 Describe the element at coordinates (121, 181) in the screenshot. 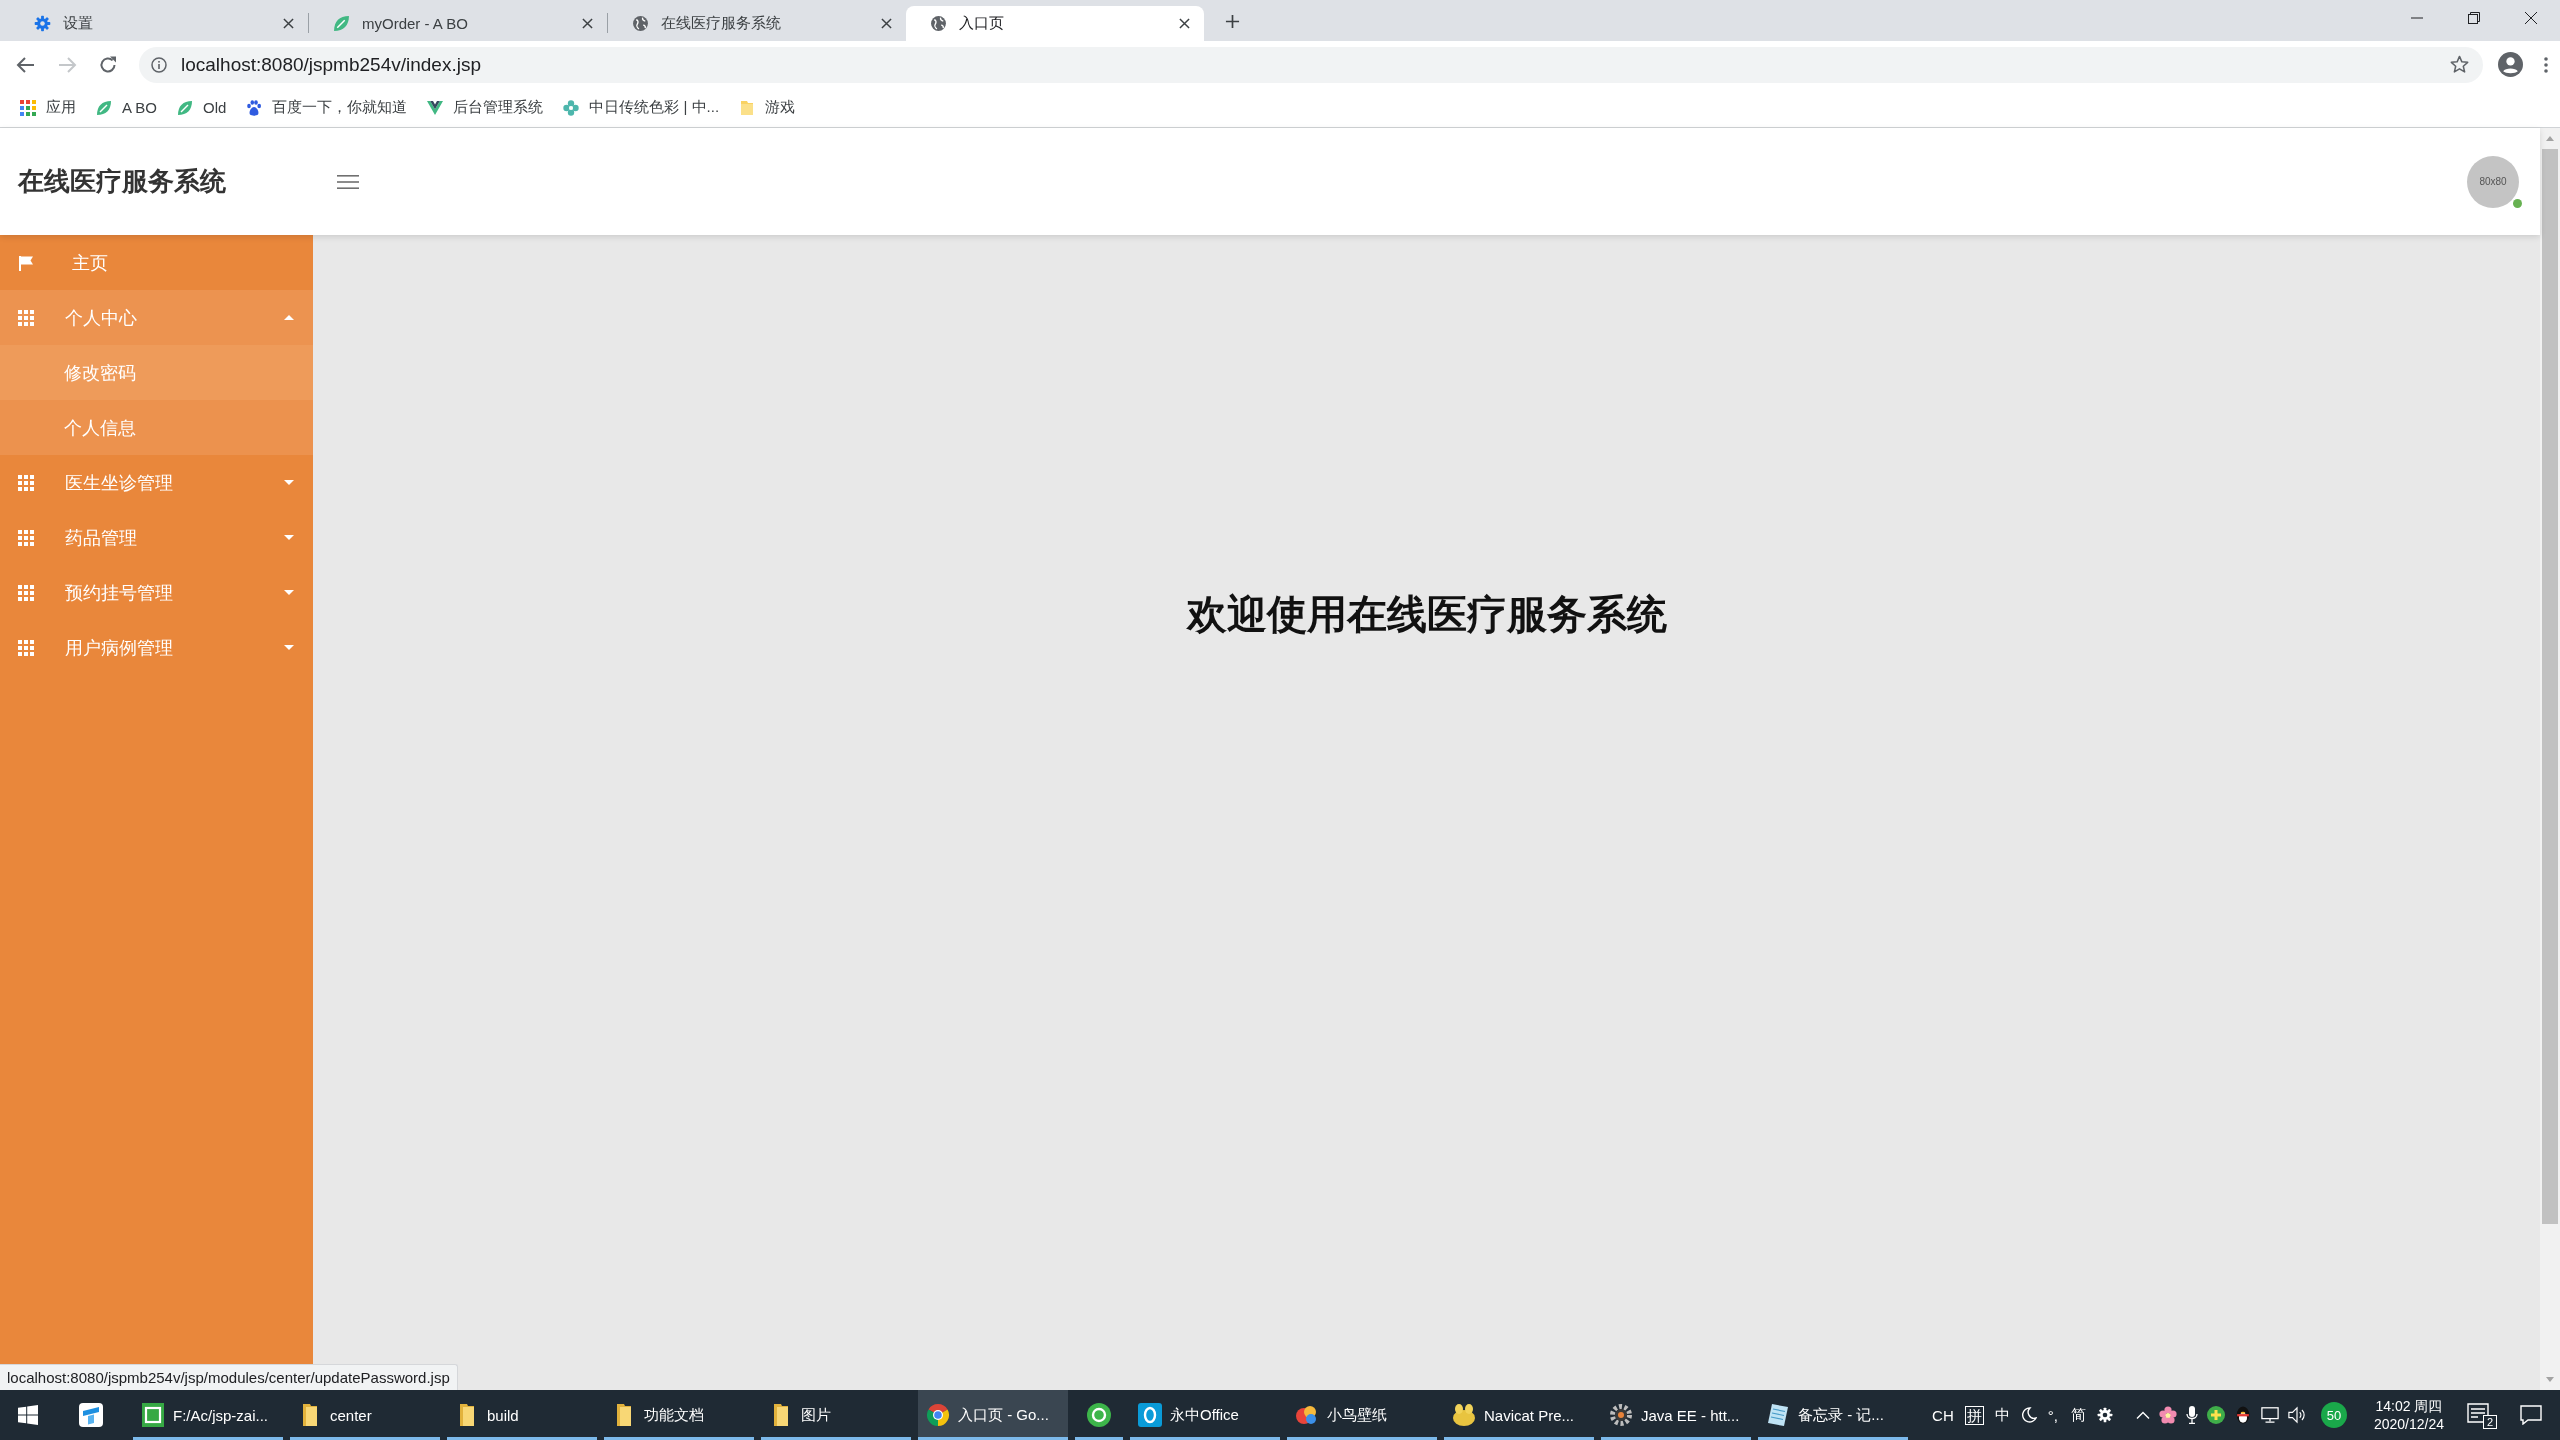

I see `app-title: 在线医疗服务系统` at that location.